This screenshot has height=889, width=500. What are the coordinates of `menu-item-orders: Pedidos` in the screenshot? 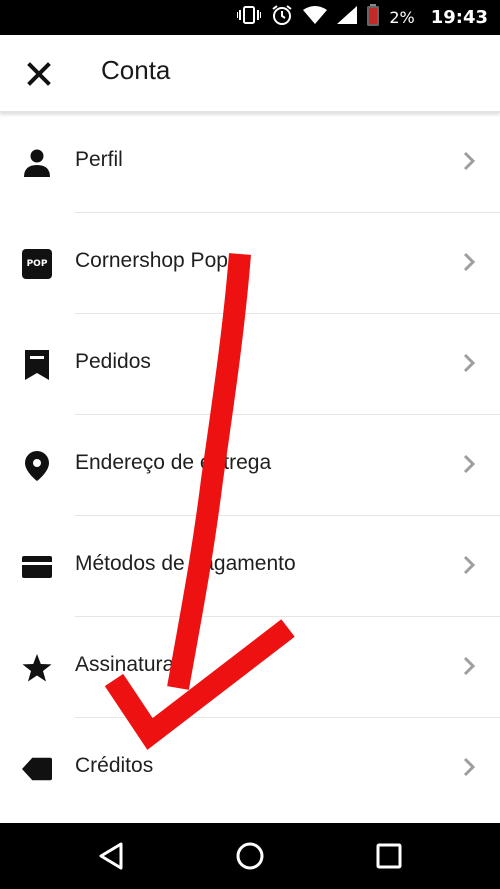 It's located at (250, 364).